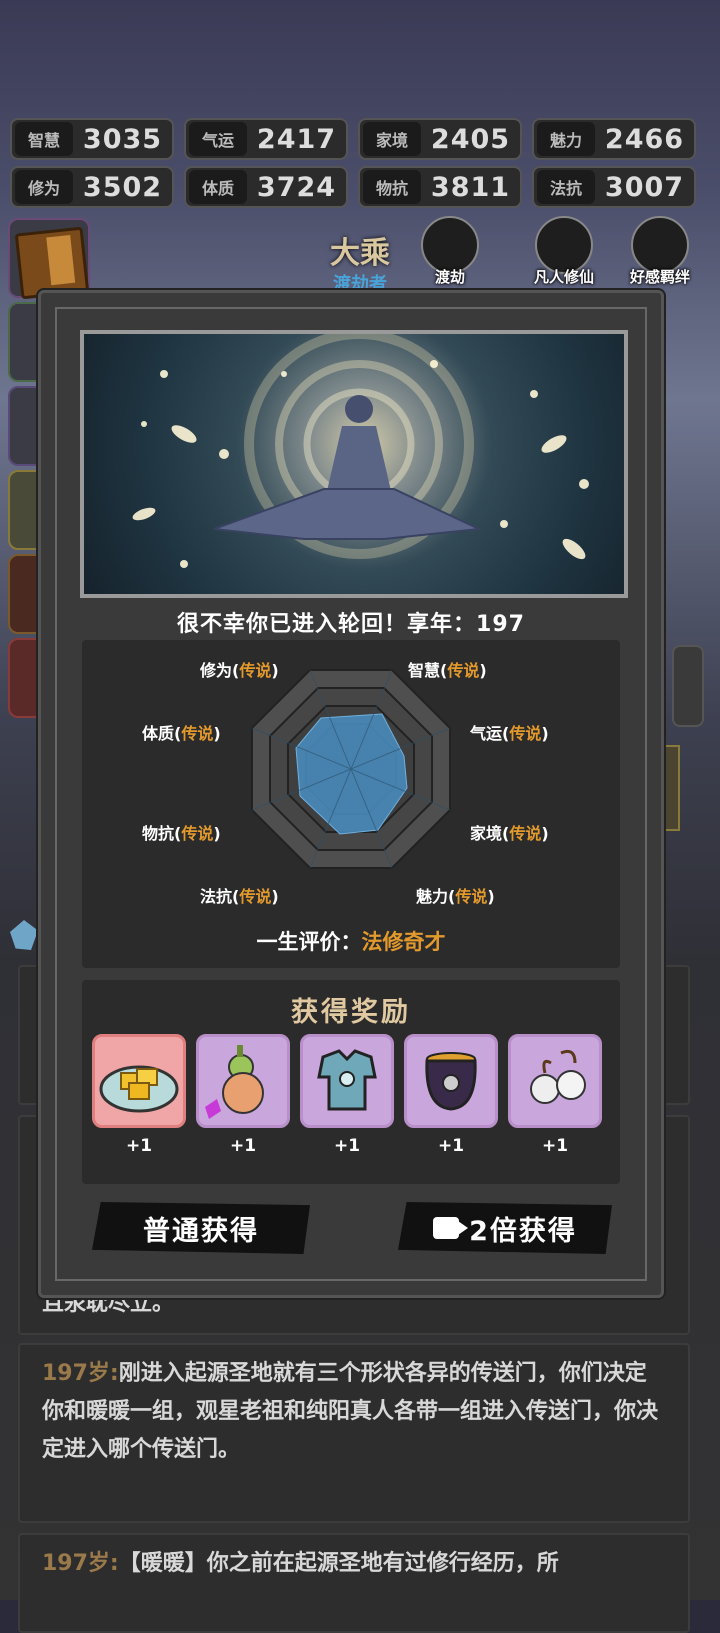 Image resolution: width=720 pixels, height=1633 pixels. I want to click on life-evaluation: 一生评价：法修奇才, so click(351, 941).